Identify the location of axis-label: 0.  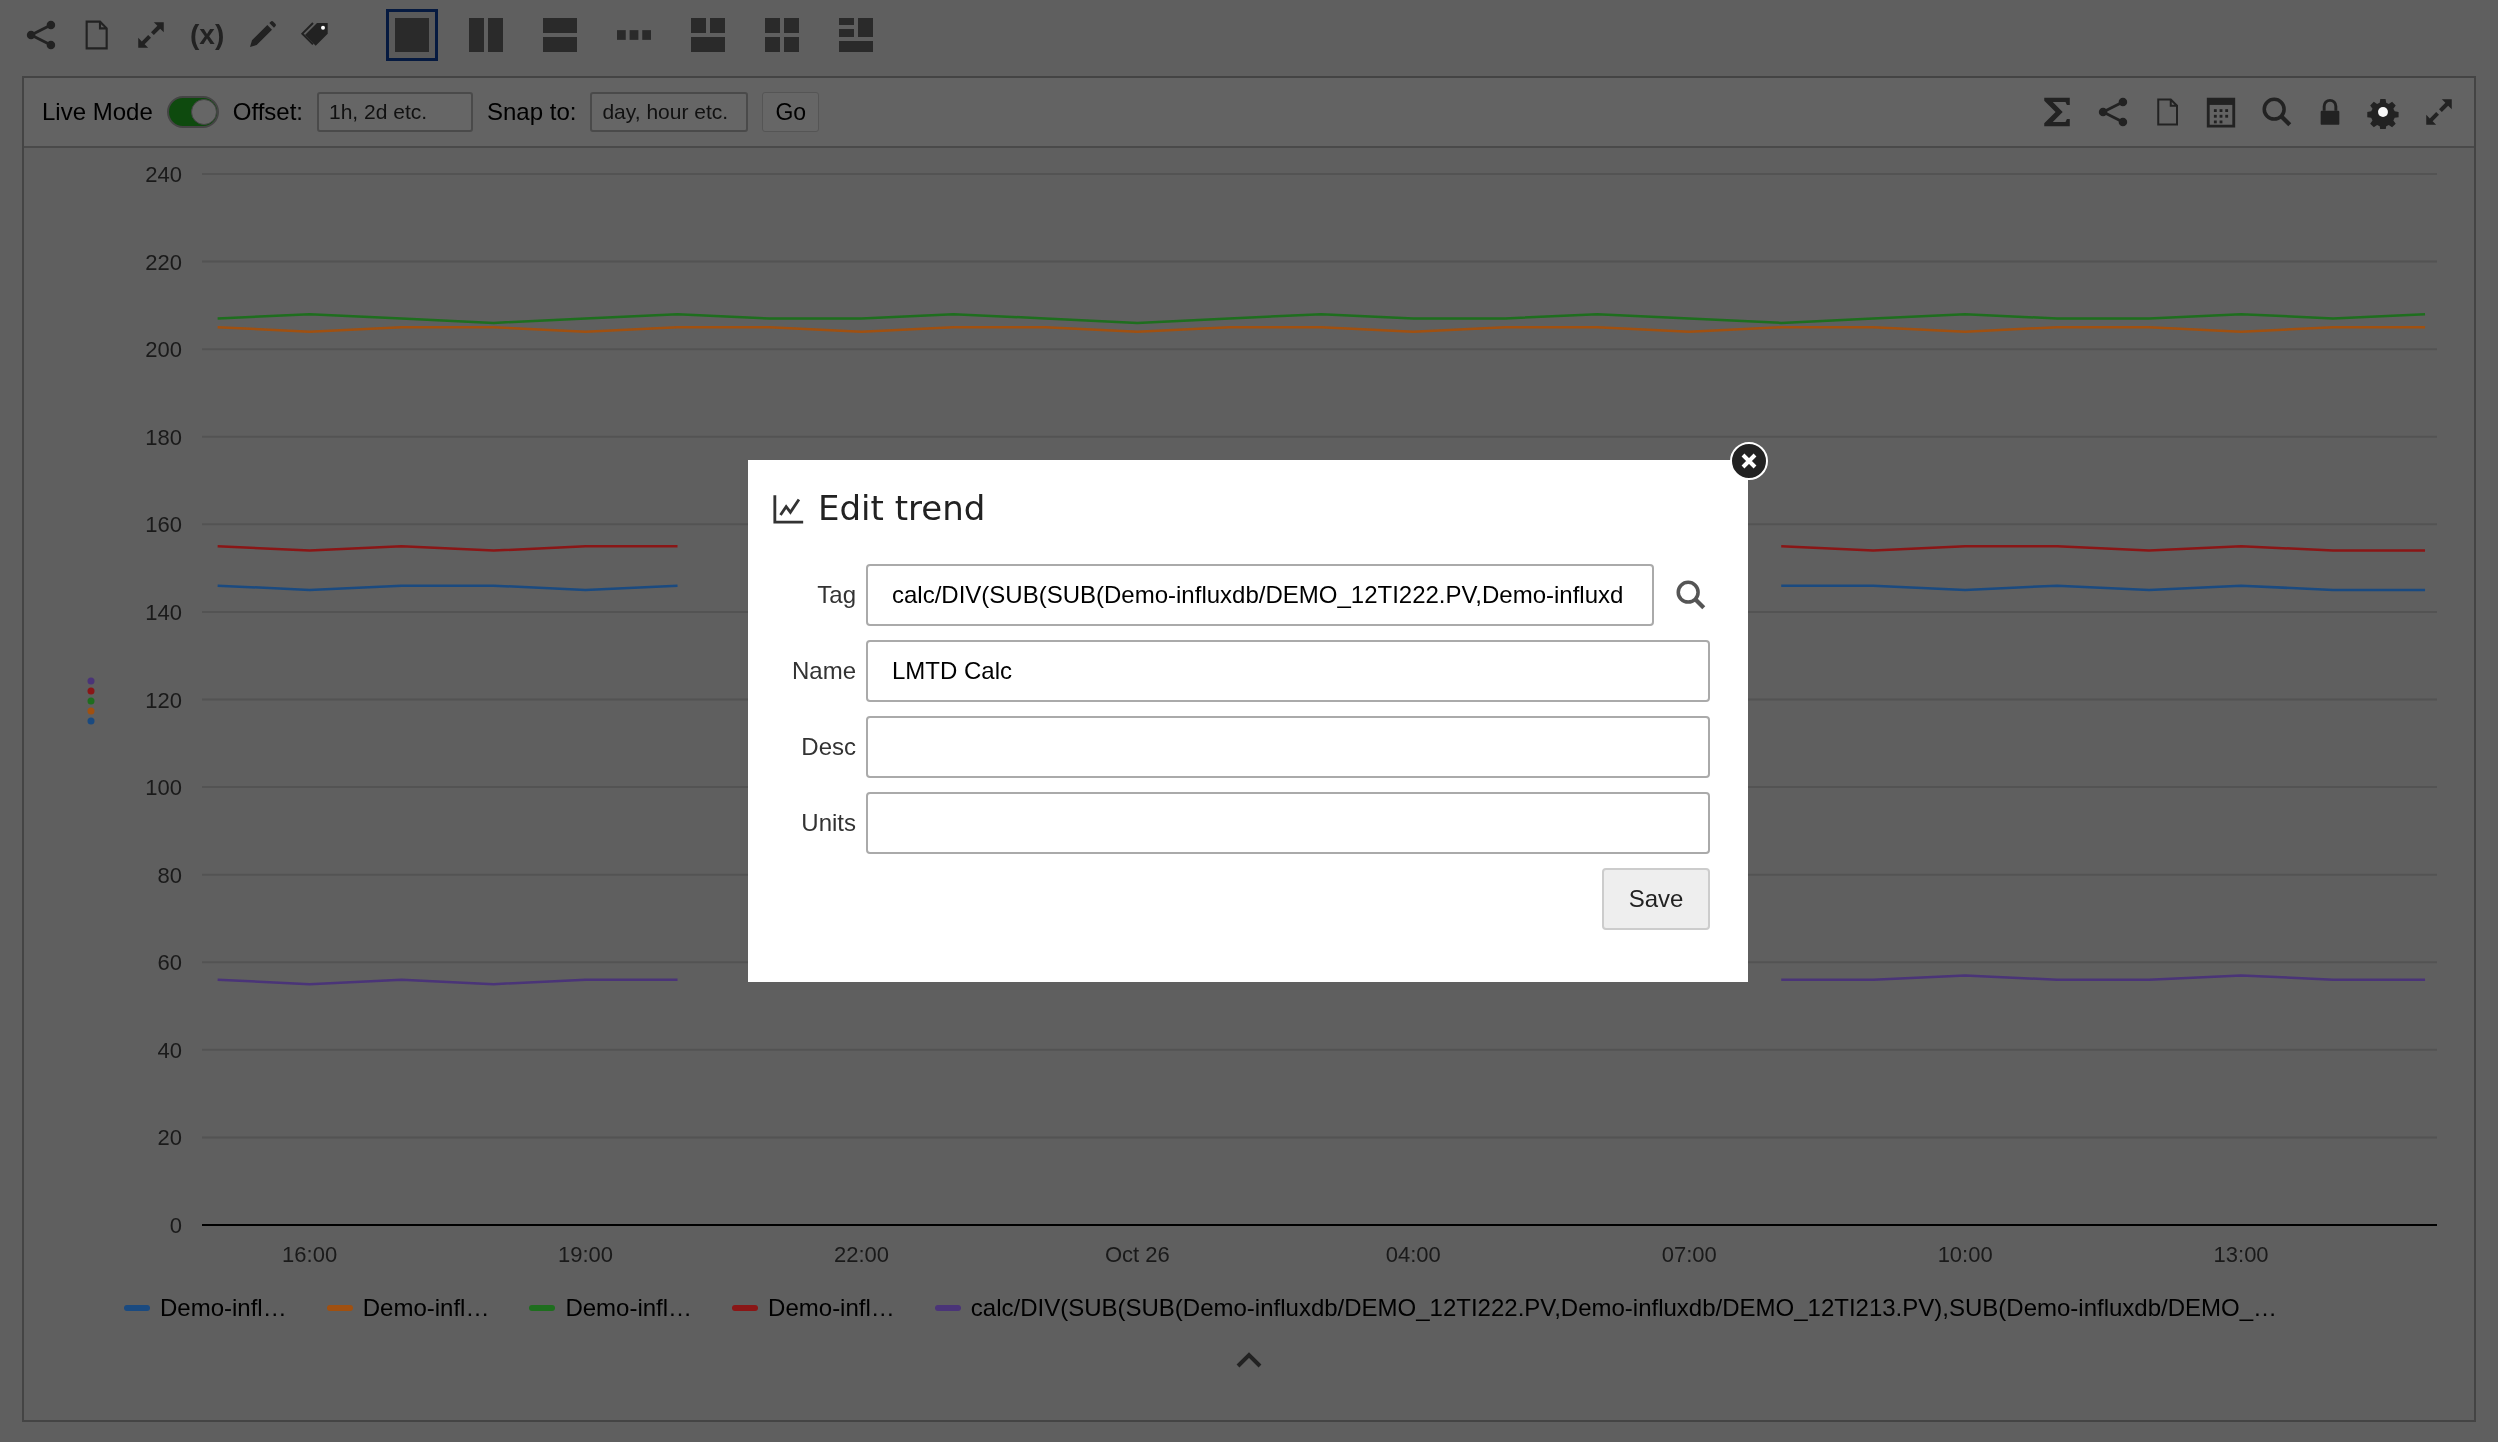
(175, 1225).